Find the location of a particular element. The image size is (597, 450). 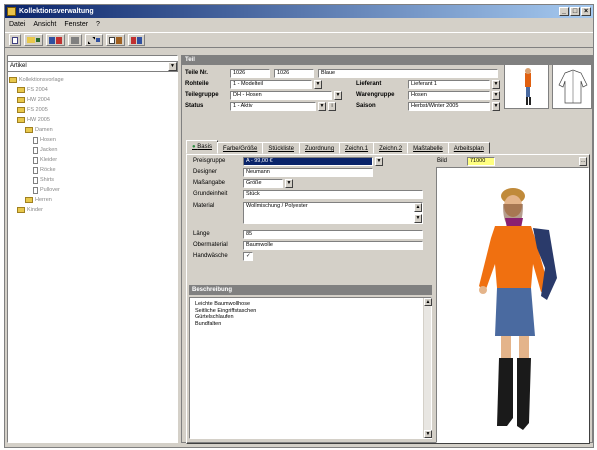

scissors-icon is located at coordinates (91, 40).